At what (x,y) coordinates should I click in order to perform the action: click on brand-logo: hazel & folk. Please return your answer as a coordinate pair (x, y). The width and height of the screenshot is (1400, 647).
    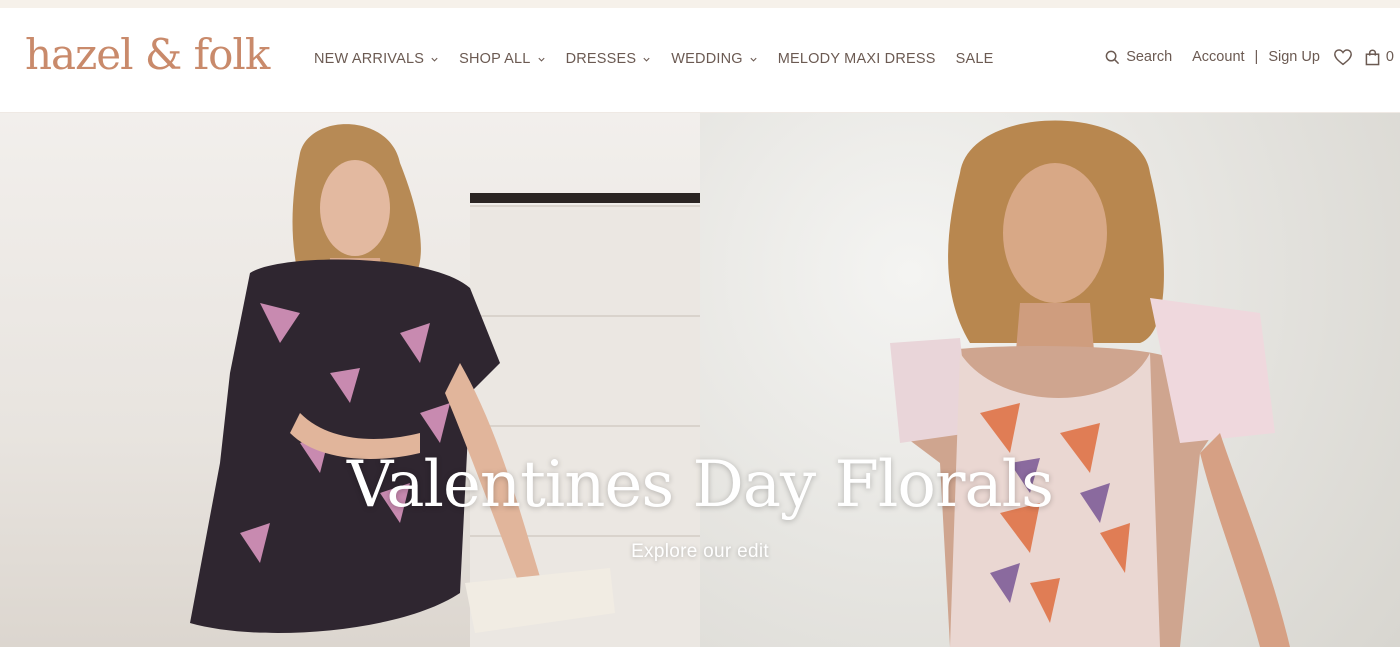
    Looking at the image, I should click on (147, 55).